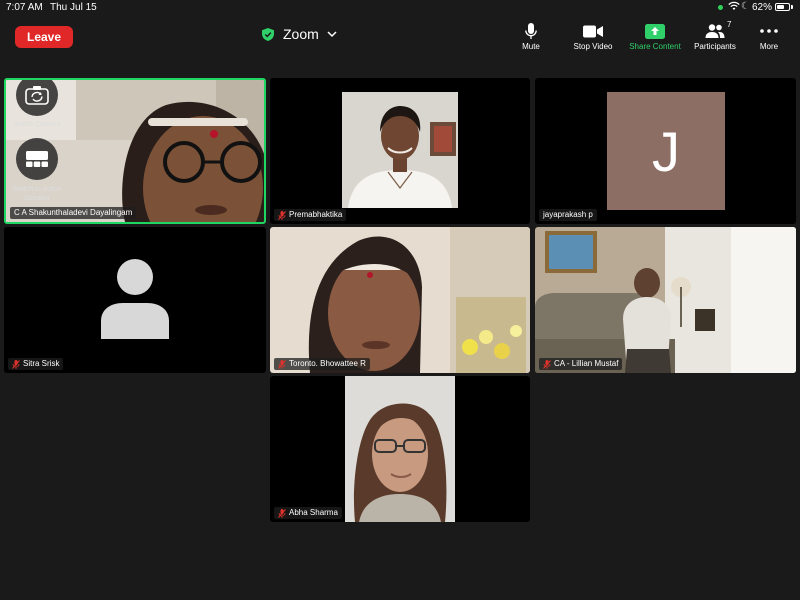  I want to click on wifi-icon, so click(734, 7).